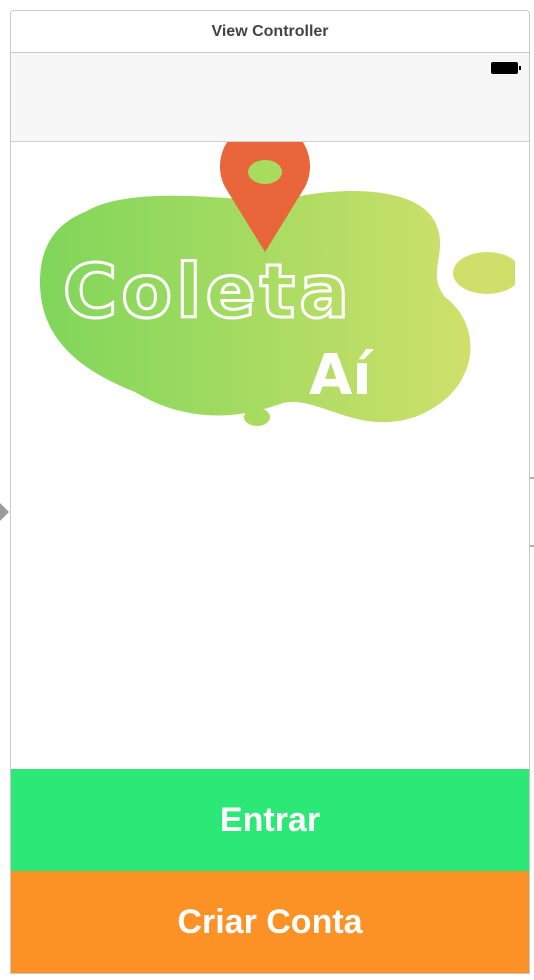 Image resolution: width=534 pixels, height=980 pixels. I want to click on create-account-button-label: Criar Conta, so click(270, 921).